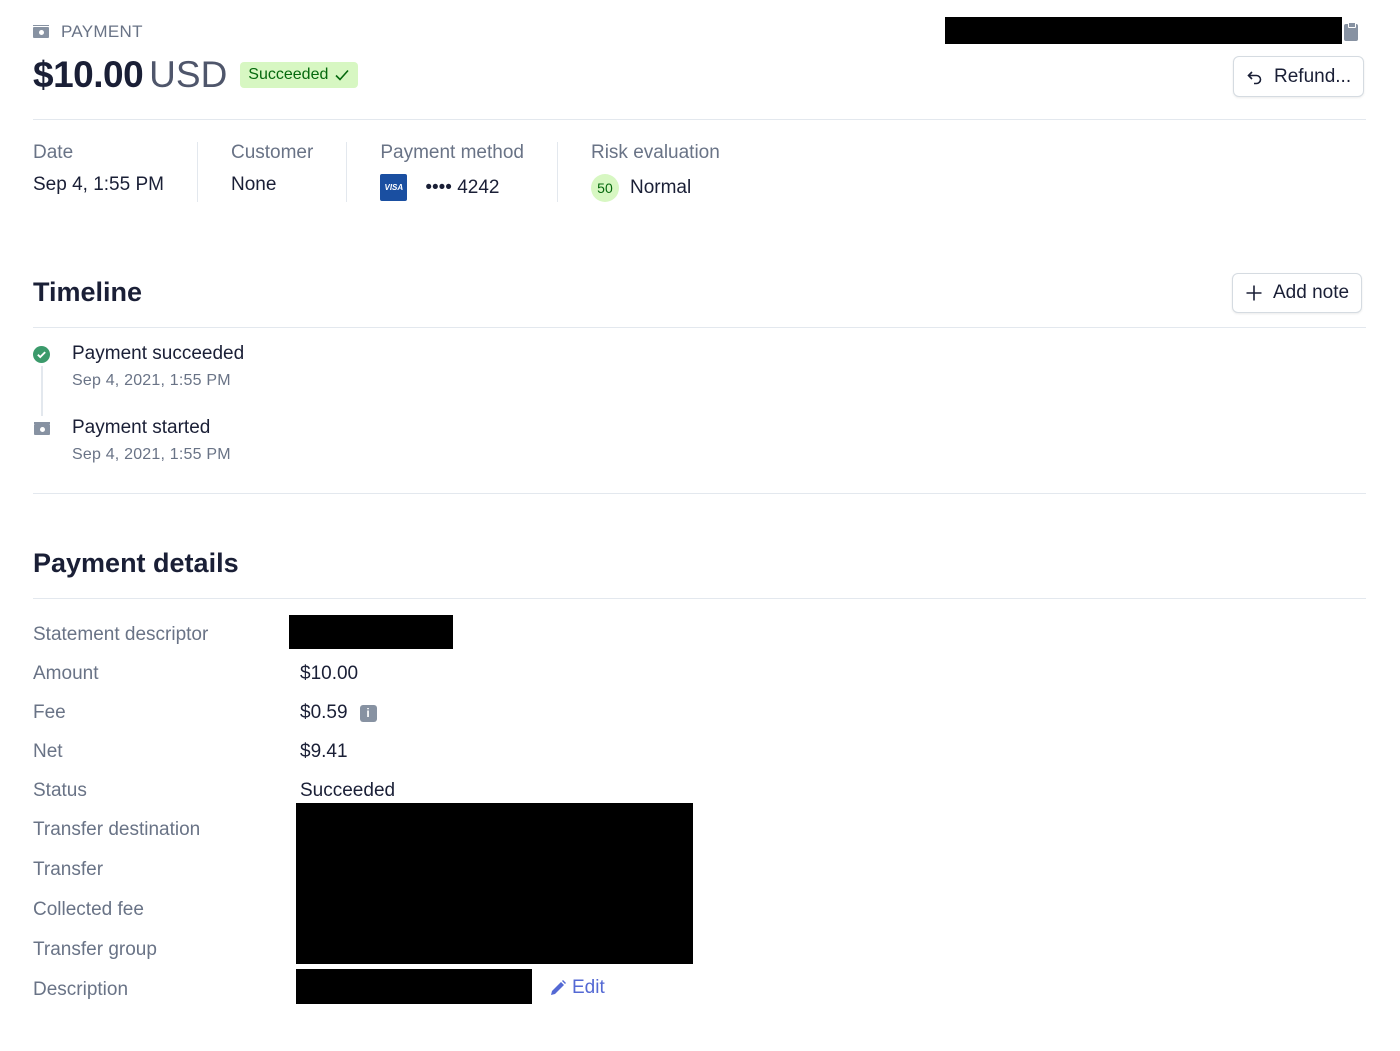 The width and height of the screenshot is (1400, 1051). Describe the element at coordinates (1254, 77) in the screenshot. I see `undo-arrow-icon` at that location.